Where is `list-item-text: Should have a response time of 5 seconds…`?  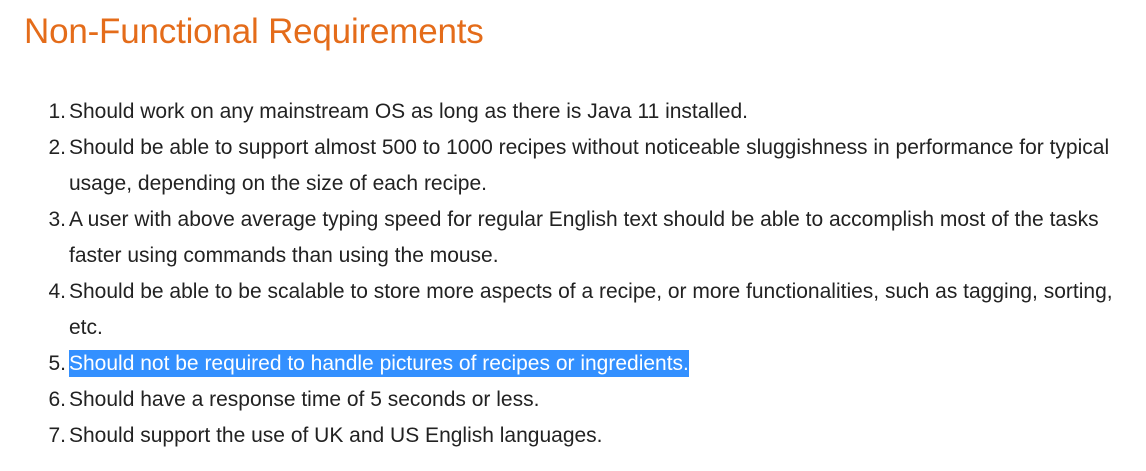
list-item-text: Should have a response time of 5 seconds… is located at coordinates (304, 399).